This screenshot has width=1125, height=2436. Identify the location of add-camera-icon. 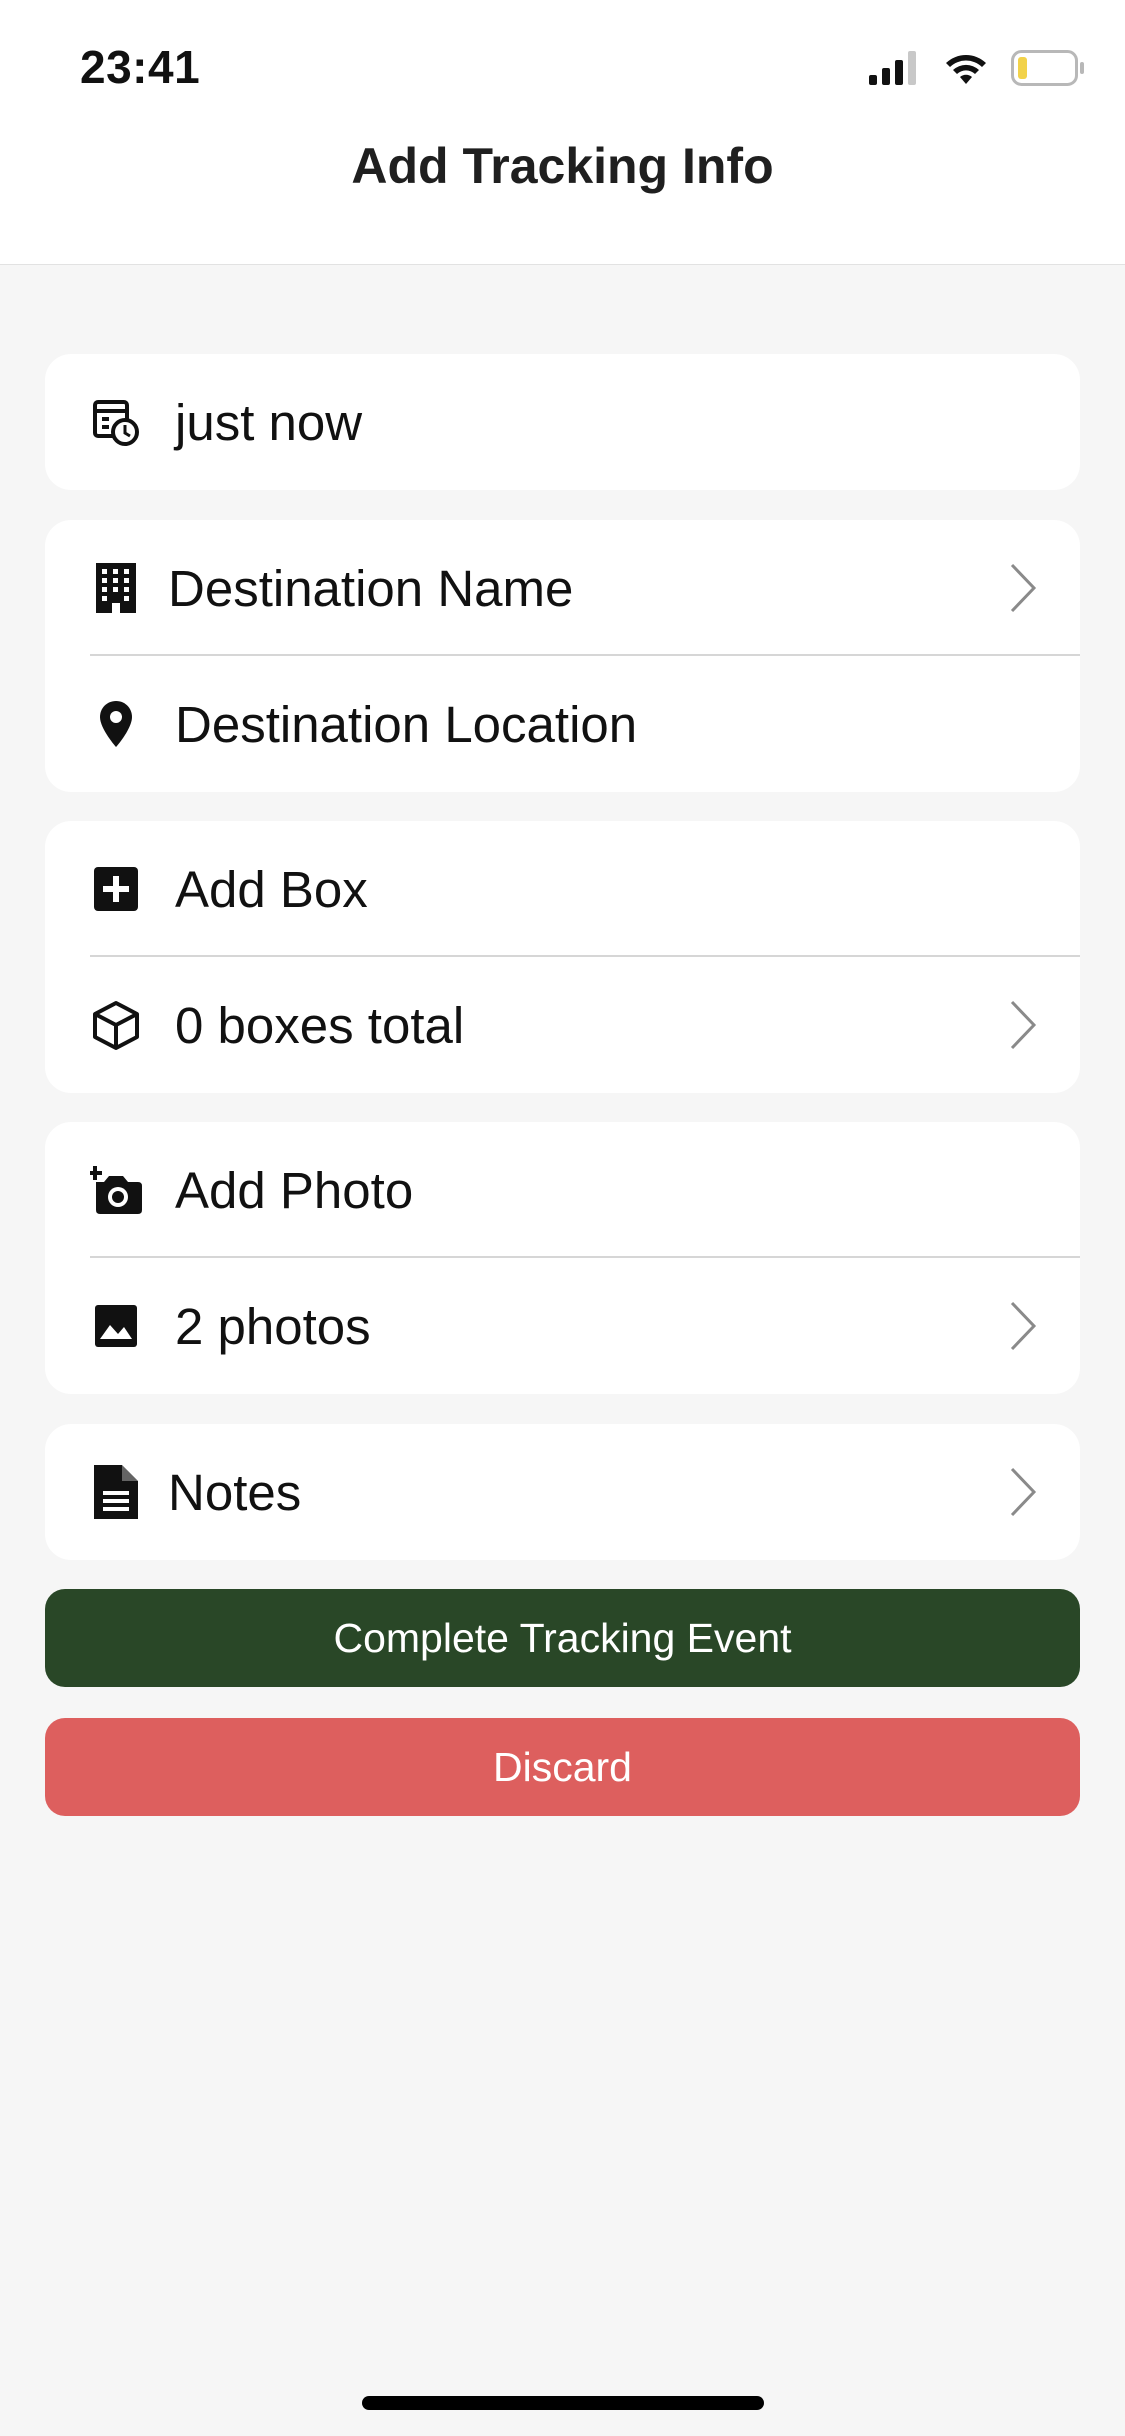
(116, 1190).